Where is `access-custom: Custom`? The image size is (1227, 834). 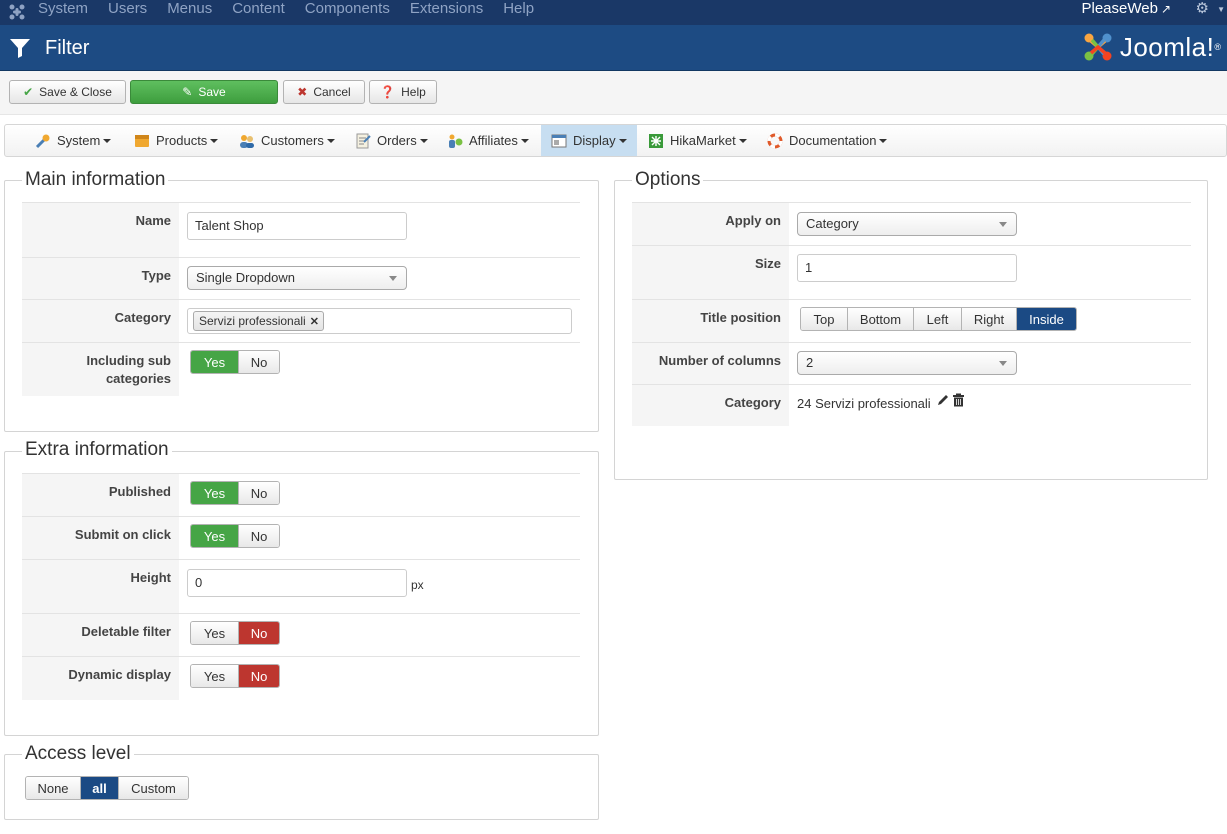
access-custom: Custom is located at coordinates (153, 788).